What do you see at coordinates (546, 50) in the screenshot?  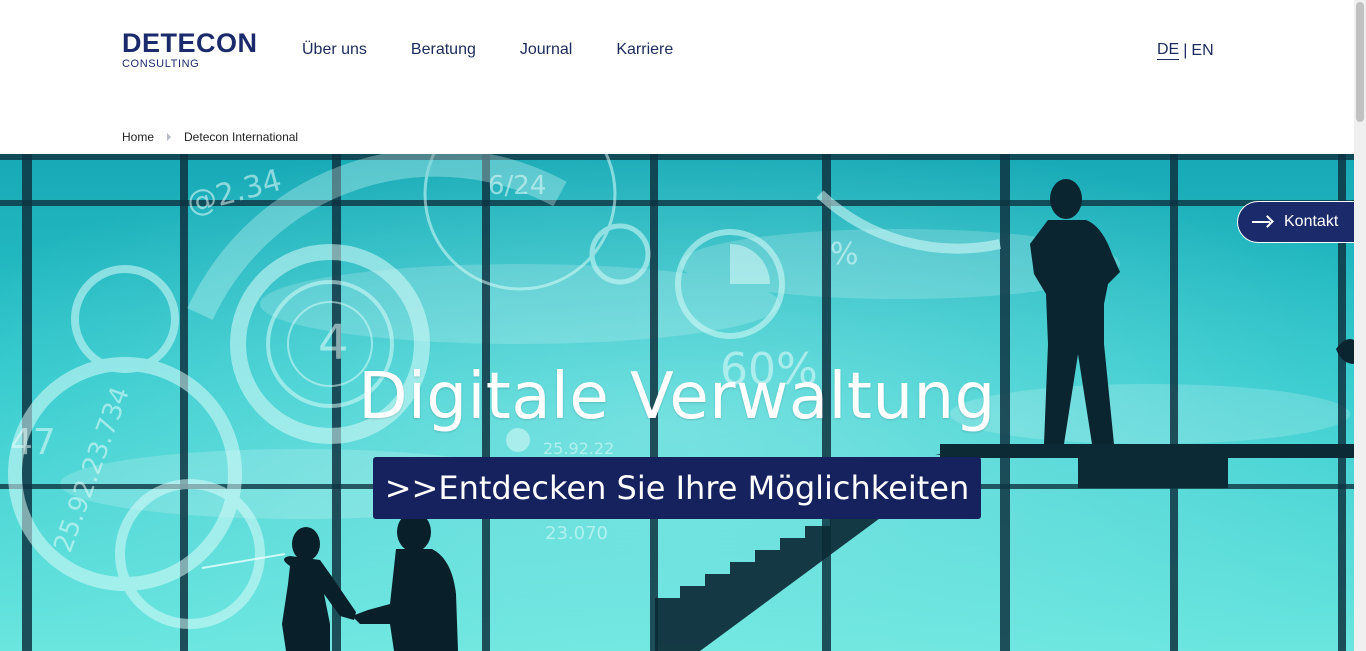 I see `nav-item-journal: Journal` at bounding box center [546, 50].